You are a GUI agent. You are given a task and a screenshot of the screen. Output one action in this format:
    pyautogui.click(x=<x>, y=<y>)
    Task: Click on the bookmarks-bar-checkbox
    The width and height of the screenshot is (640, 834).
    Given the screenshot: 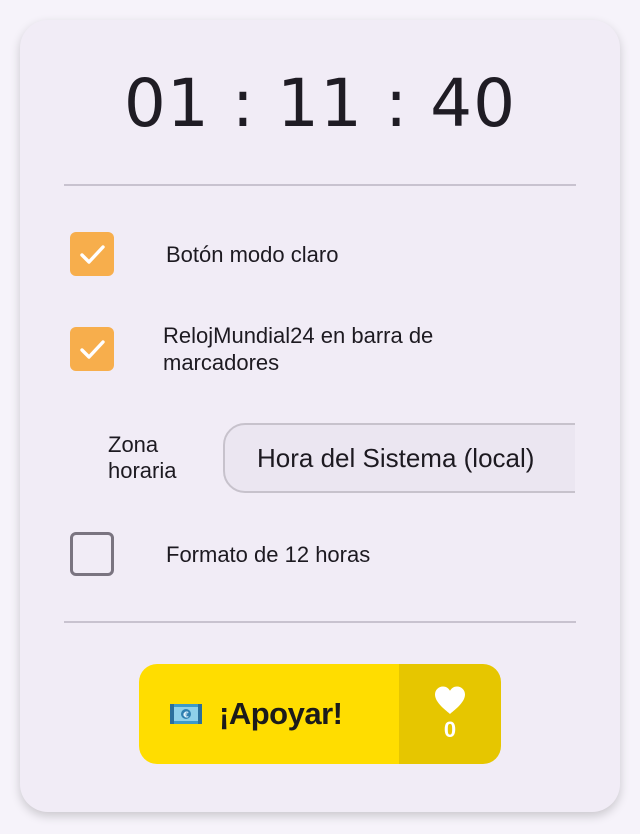 What is the action you would take?
    pyautogui.click(x=92, y=349)
    